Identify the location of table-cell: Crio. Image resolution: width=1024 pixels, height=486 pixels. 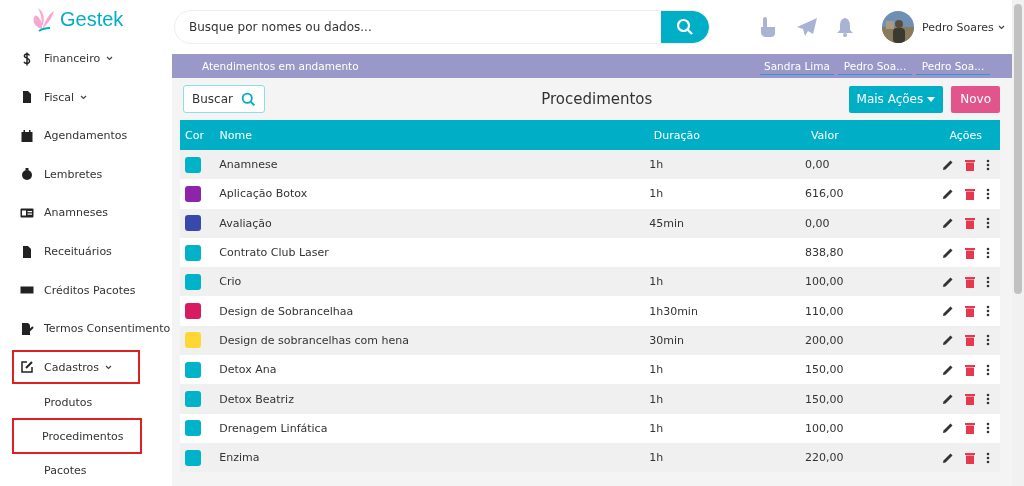
(230, 282).